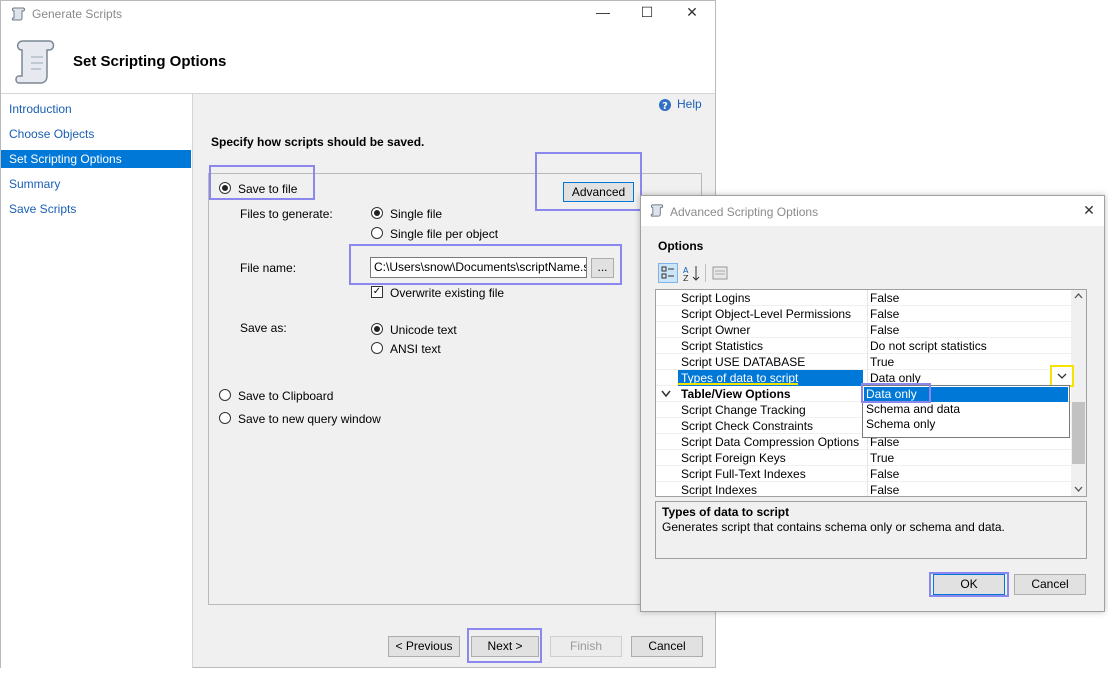  What do you see at coordinates (96, 109) in the screenshot?
I see `nav-item-introduction: Introduction` at bounding box center [96, 109].